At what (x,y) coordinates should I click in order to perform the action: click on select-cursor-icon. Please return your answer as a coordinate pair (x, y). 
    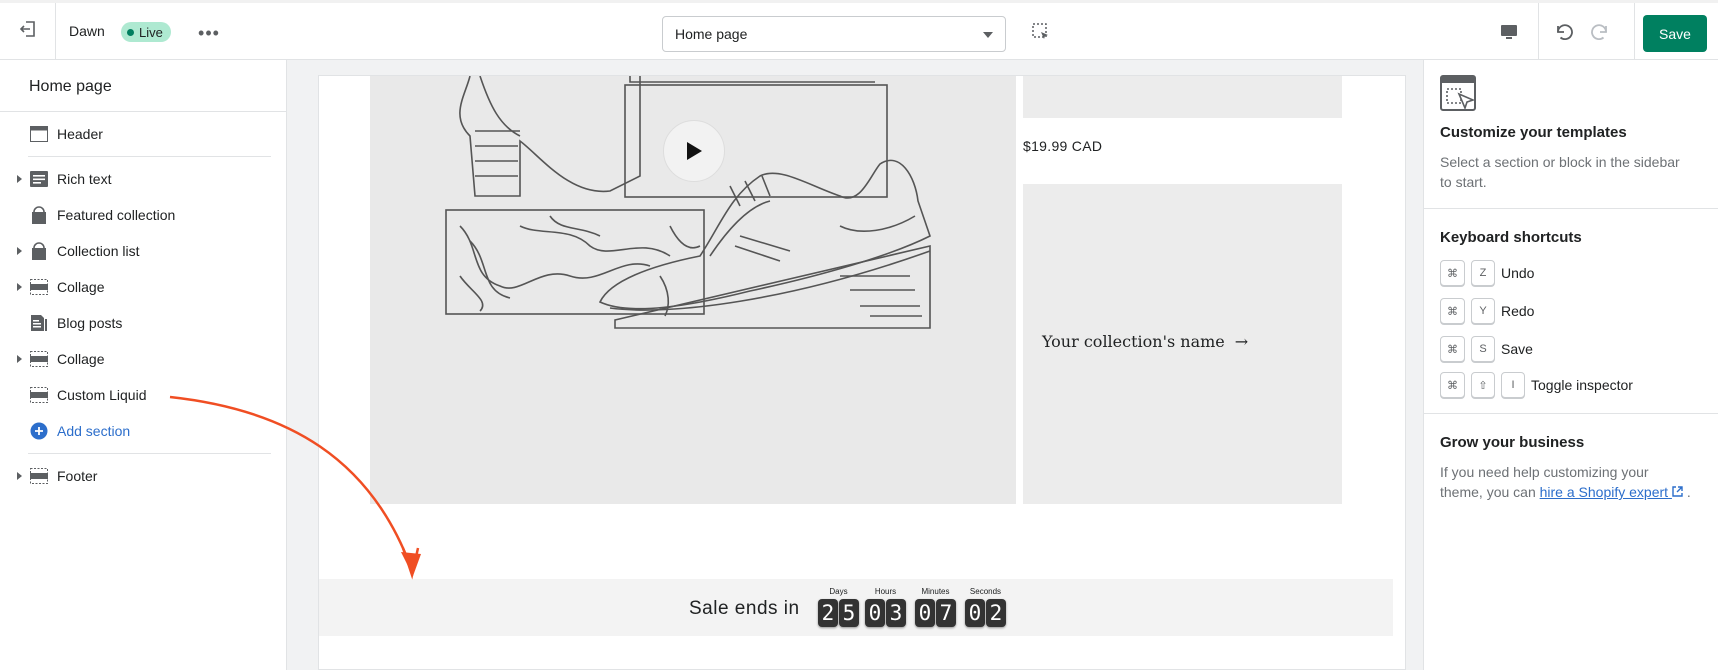
    Looking at the image, I should click on (1041, 34).